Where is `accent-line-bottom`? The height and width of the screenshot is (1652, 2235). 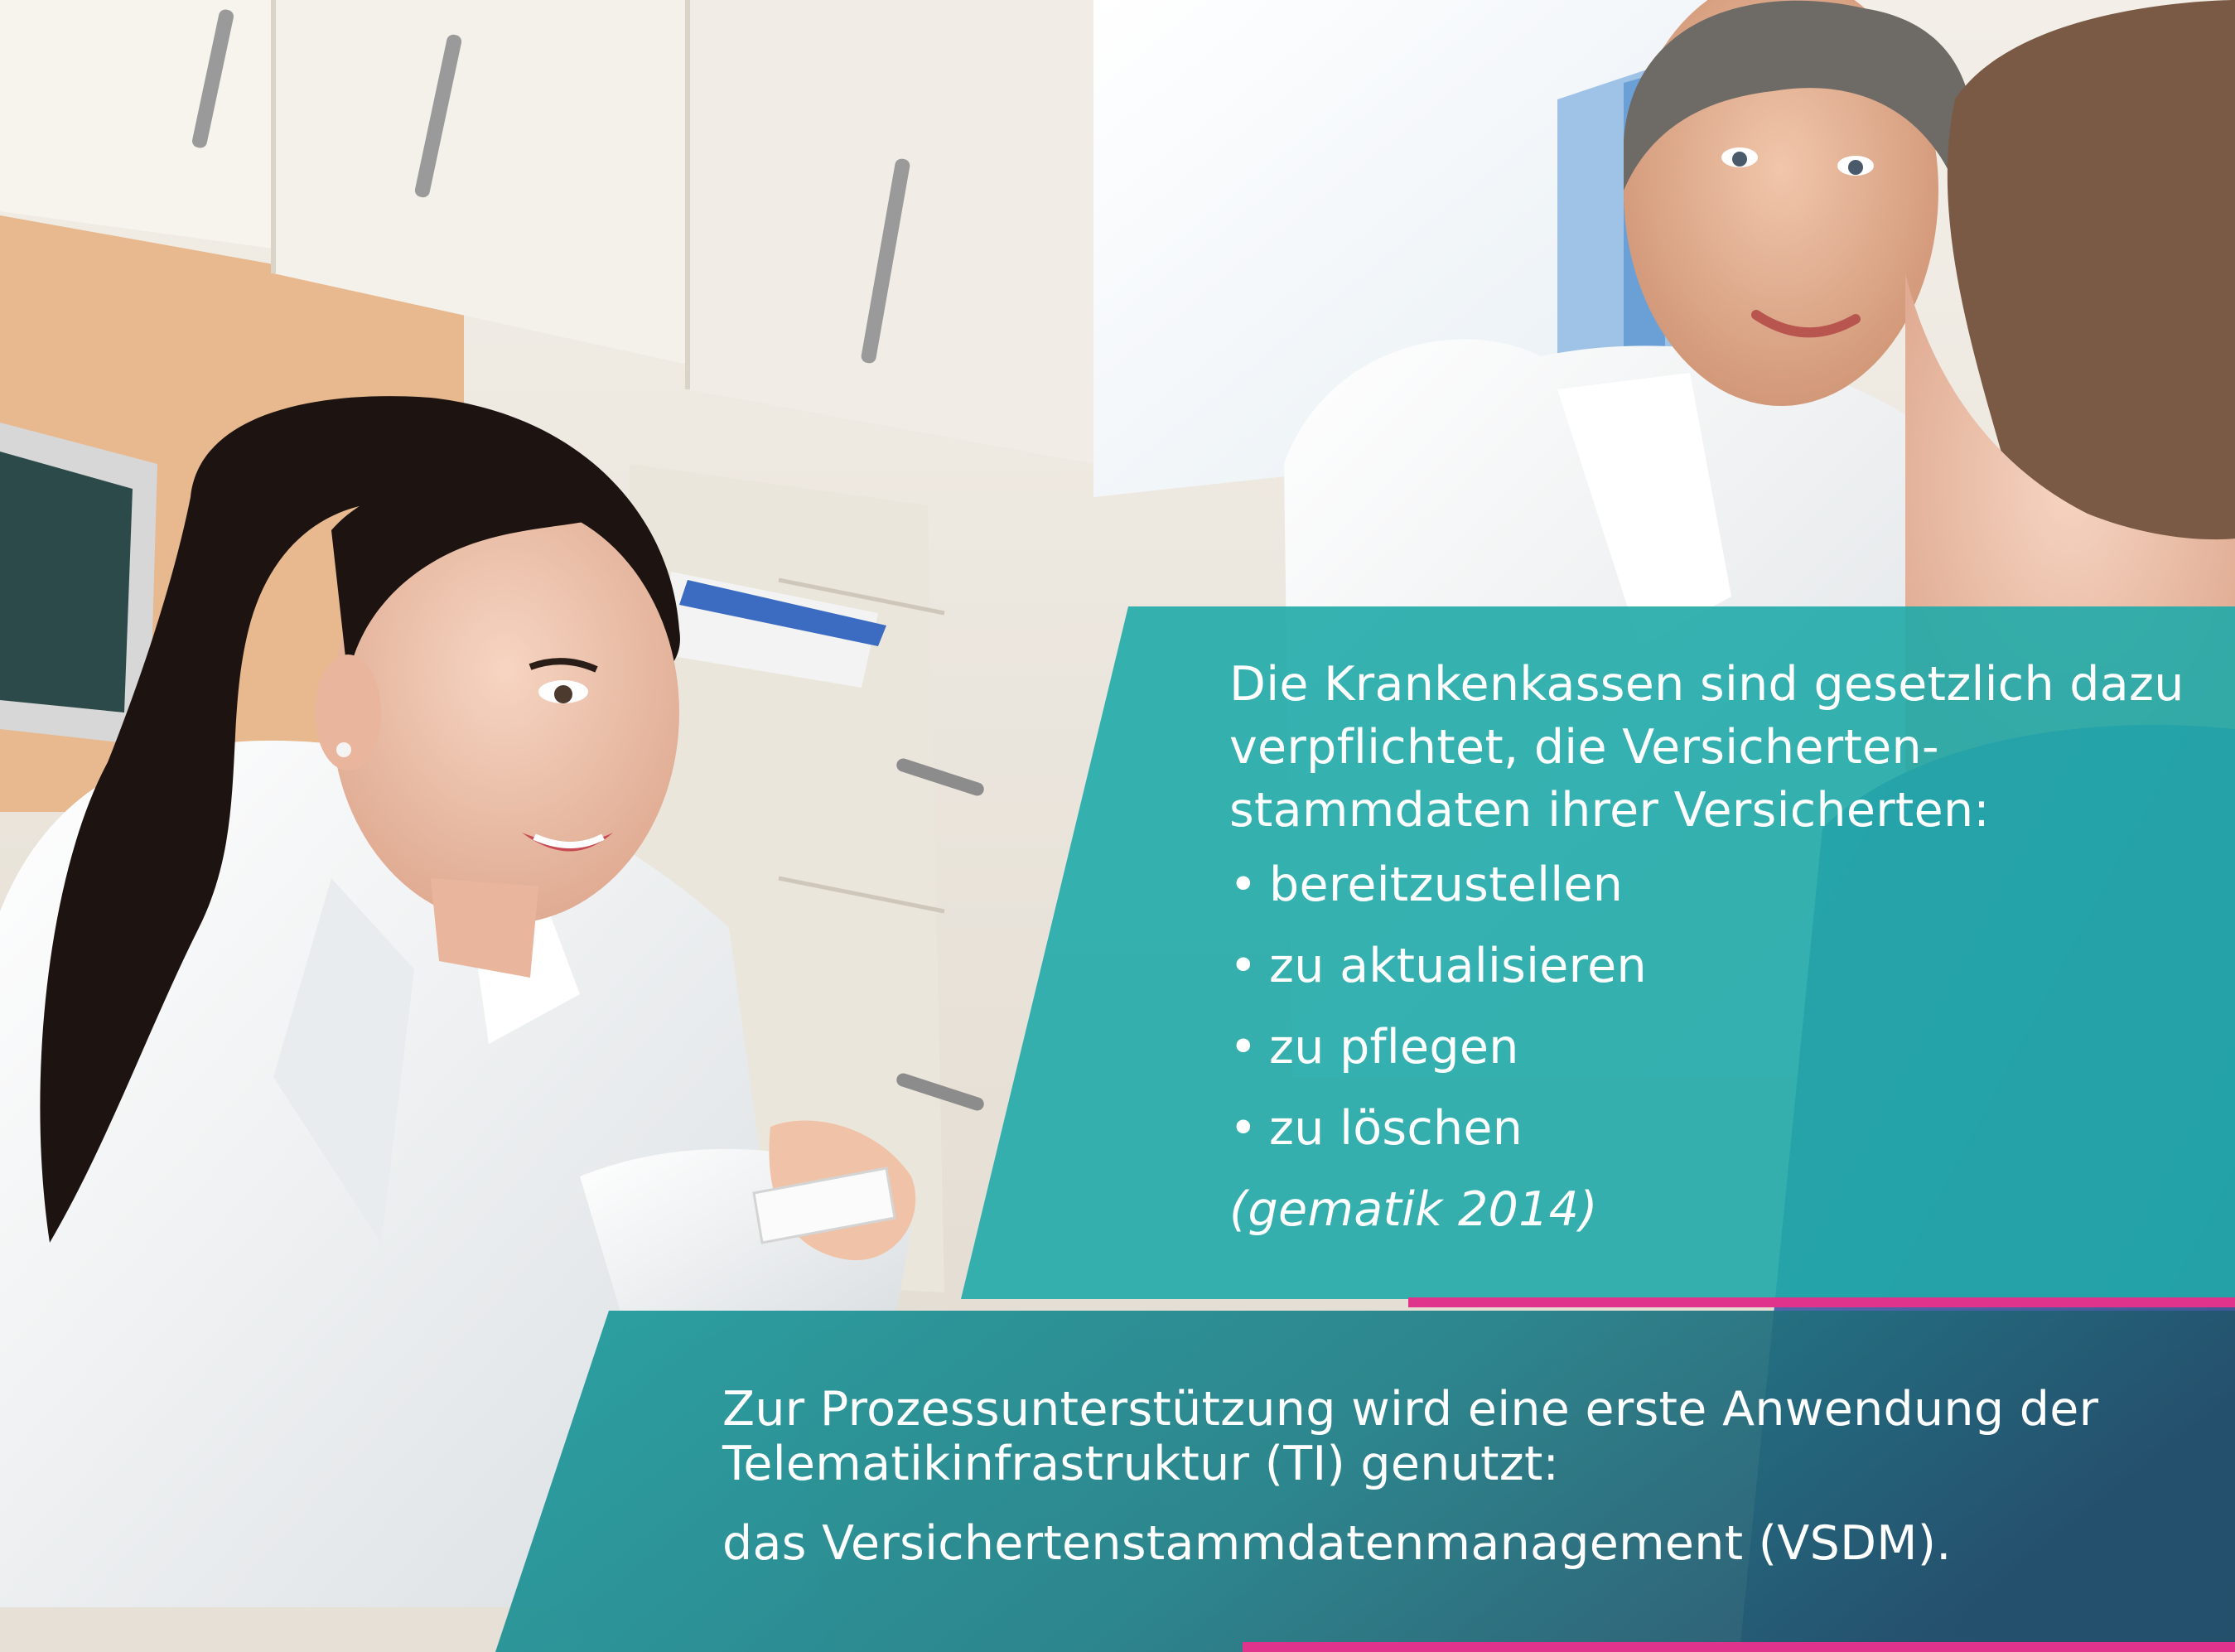
accent-line-bottom is located at coordinates (1739, 1647).